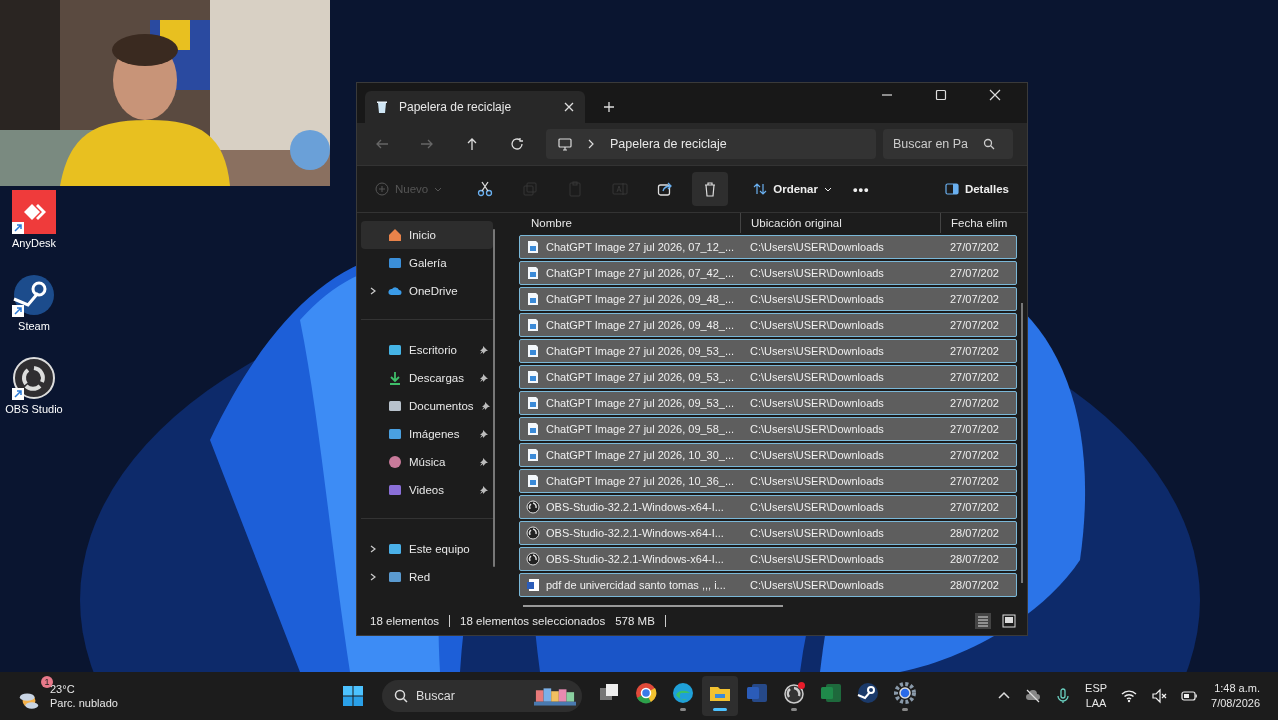 The height and width of the screenshot is (720, 1278). What do you see at coordinates (47, 682) in the screenshot?
I see `notification-badge: 1` at bounding box center [47, 682].